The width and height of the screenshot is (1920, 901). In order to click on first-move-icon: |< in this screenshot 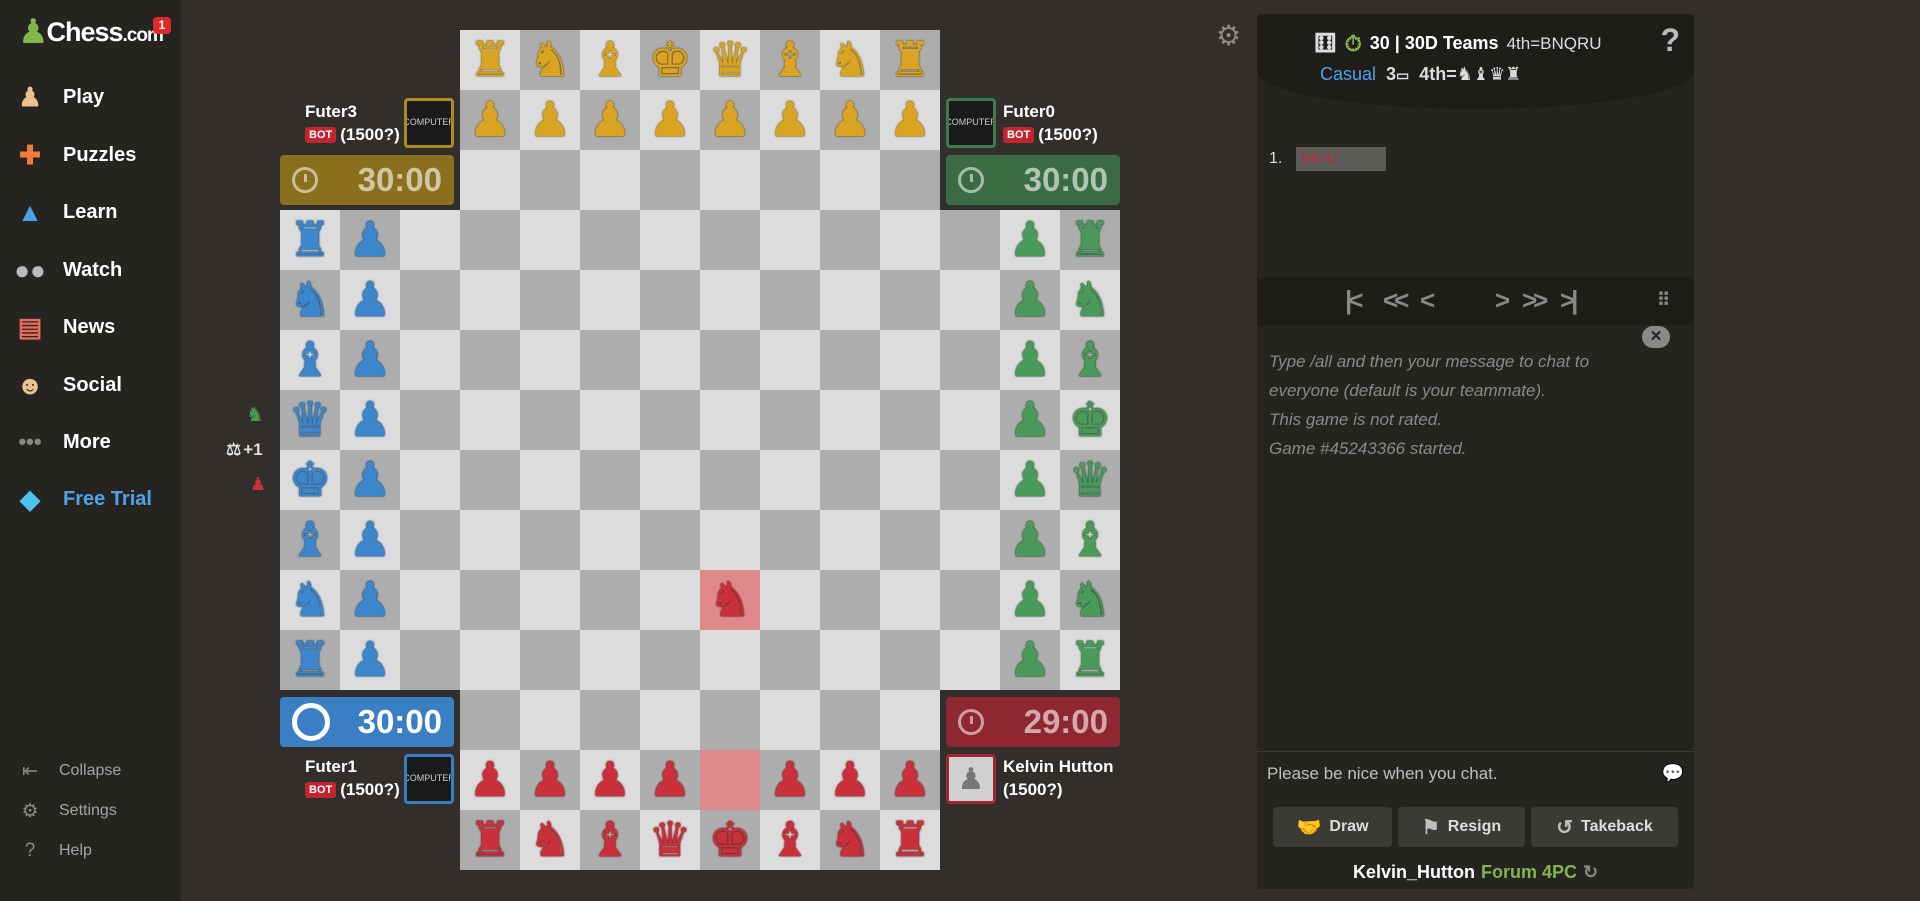, I will do `click(1354, 300)`.